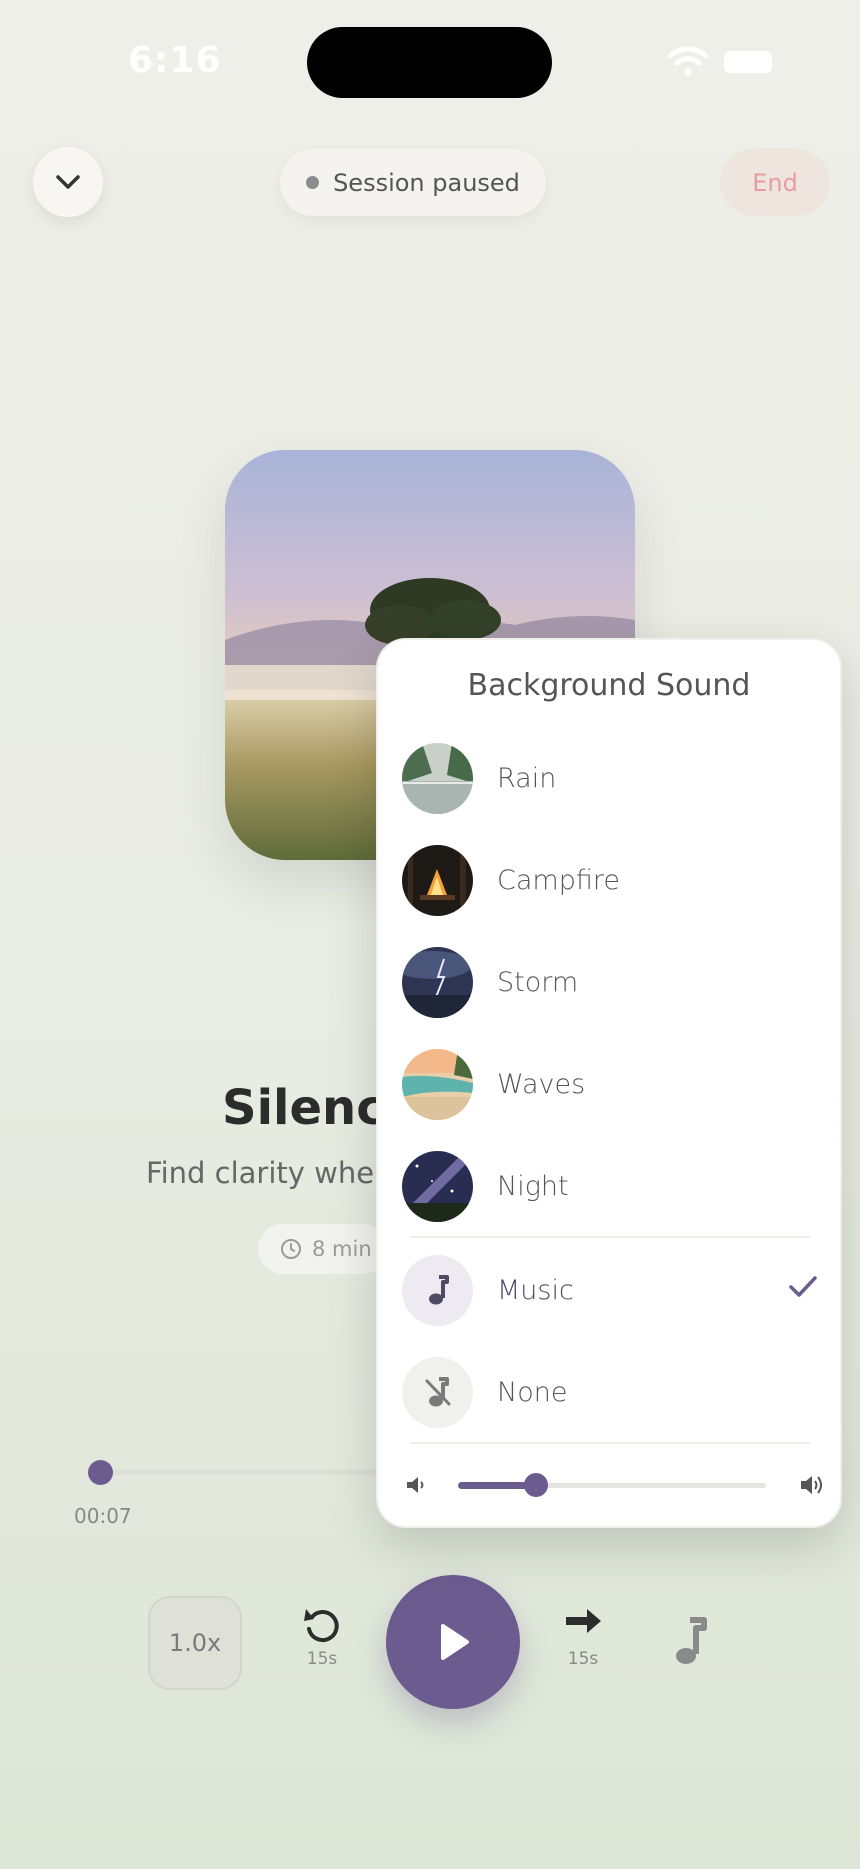  I want to click on option-label: Rain, so click(527, 778).